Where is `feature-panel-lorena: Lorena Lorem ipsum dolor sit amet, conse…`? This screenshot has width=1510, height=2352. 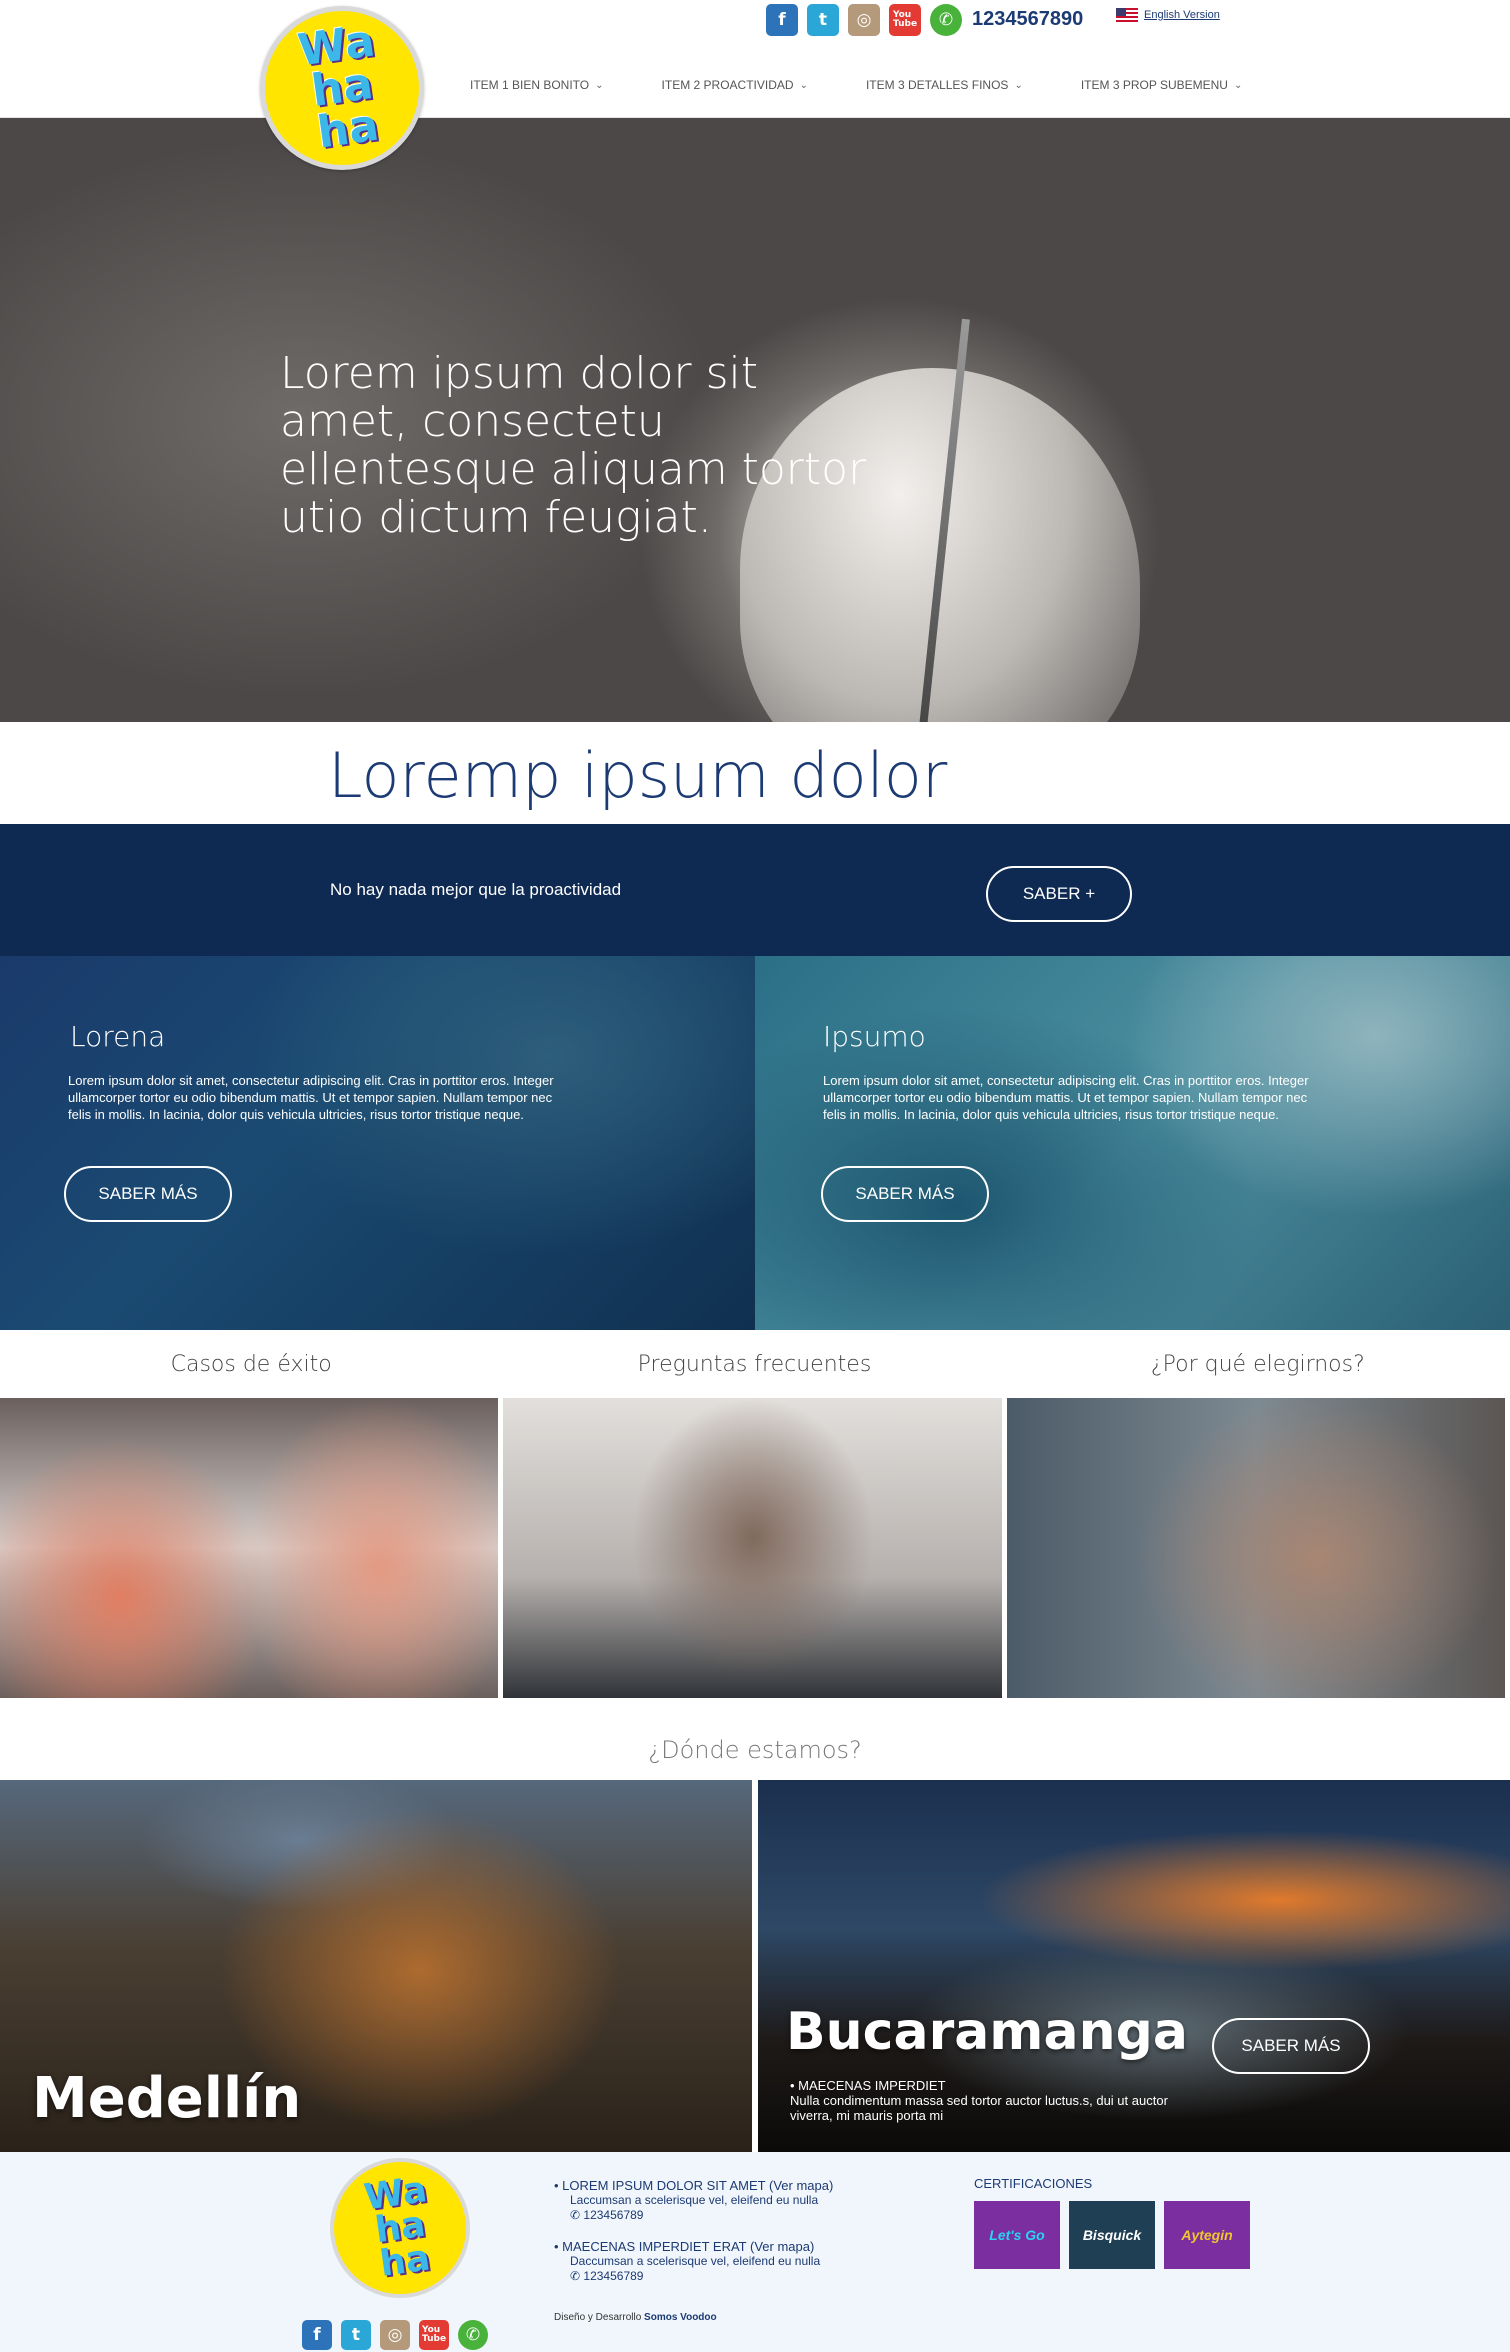 feature-panel-lorena: Lorena Lorem ipsum dolor sit amet, conse… is located at coordinates (377, 1143).